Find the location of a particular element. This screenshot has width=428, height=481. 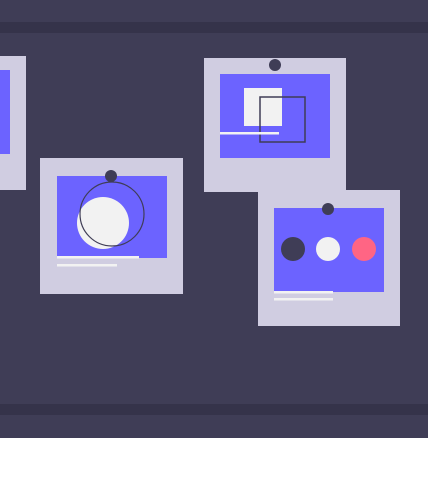

dots-icon-accent is located at coordinates (364, 249).